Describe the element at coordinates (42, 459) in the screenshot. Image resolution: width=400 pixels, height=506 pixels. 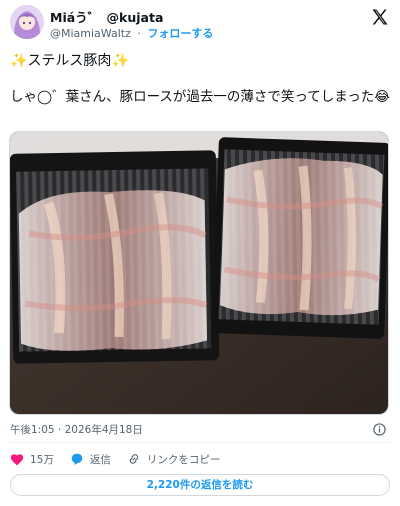
I see `like-count: 15万` at that location.